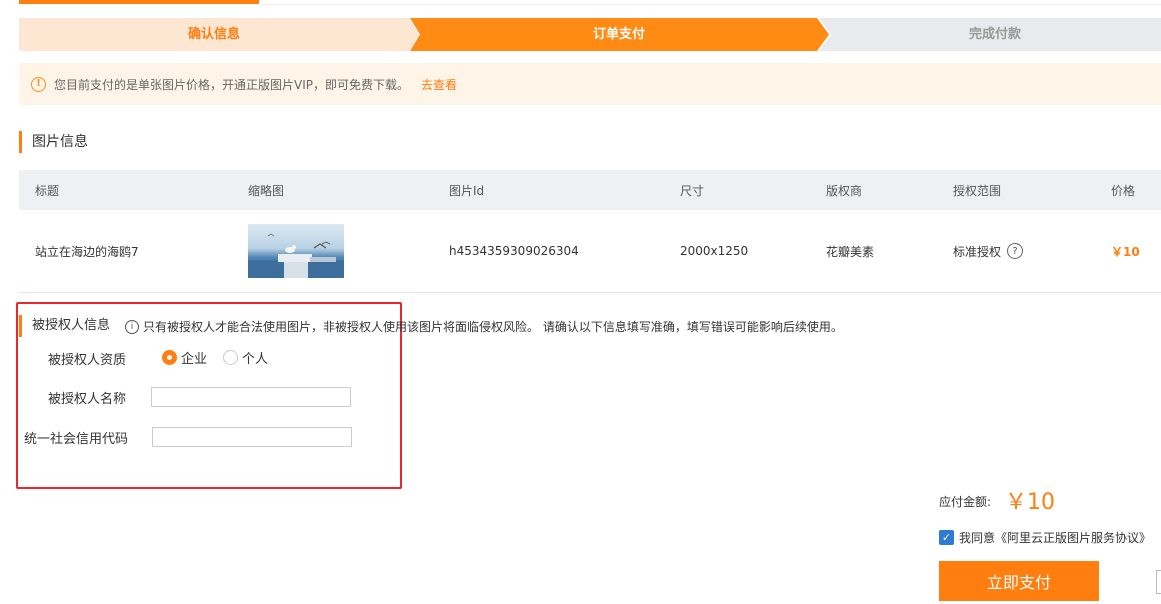  Describe the element at coordinates (38, 84) in the screenshot. I see `warning-icon: !` at that location.